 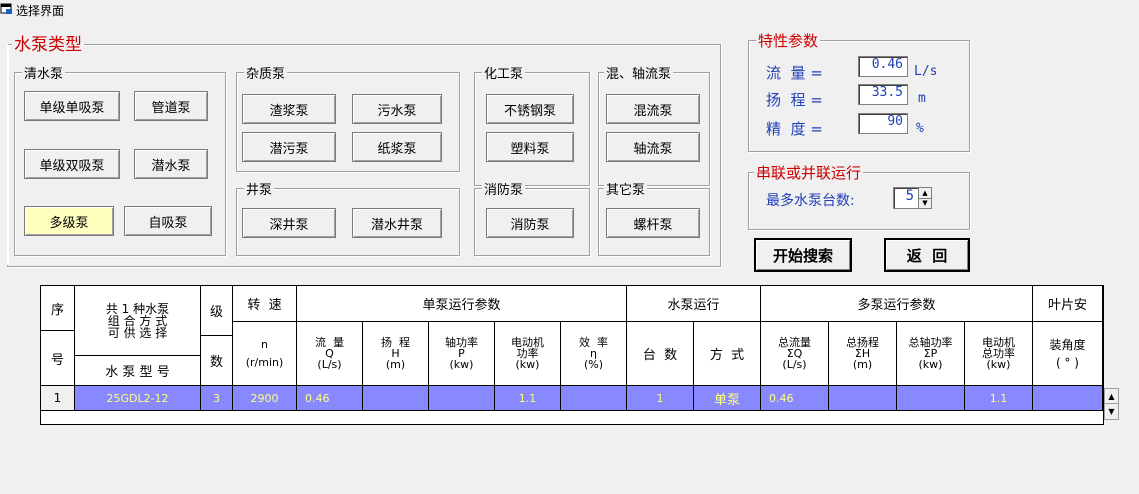 I want to click on row-efficiency-cell, so click(x=594, y=398).